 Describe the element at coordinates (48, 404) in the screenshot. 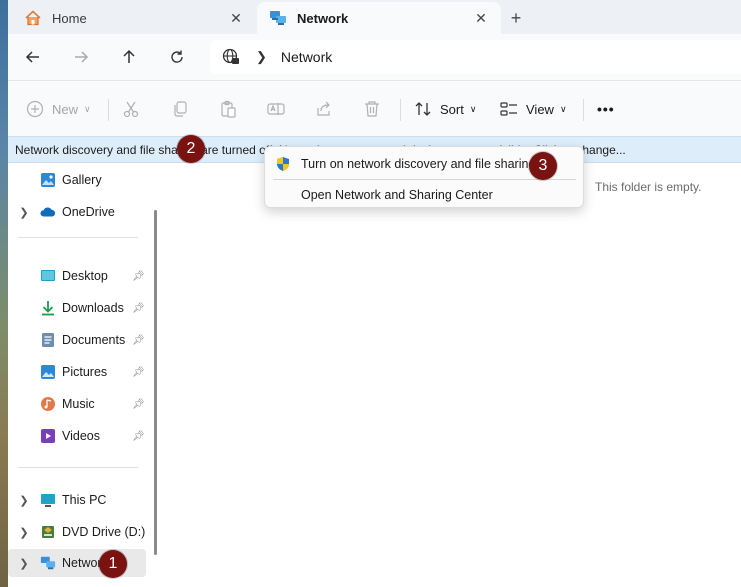

I see `music-icon` at that location.